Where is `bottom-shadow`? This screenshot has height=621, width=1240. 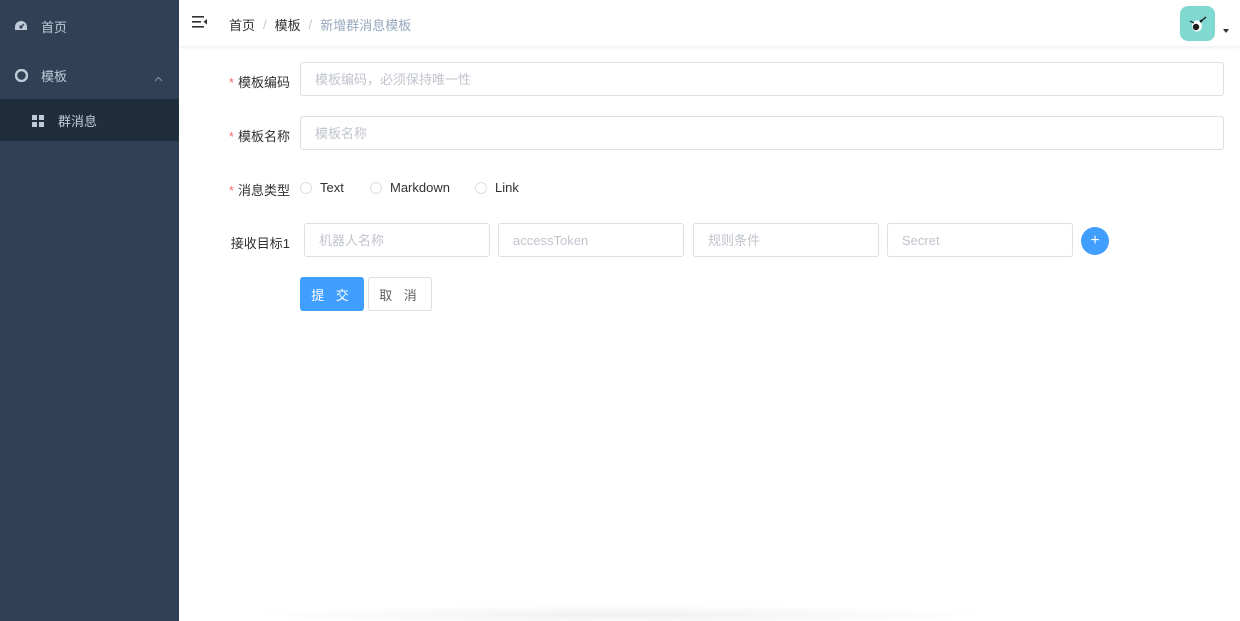
bottom-shadow is located at coordinates (620, 613).